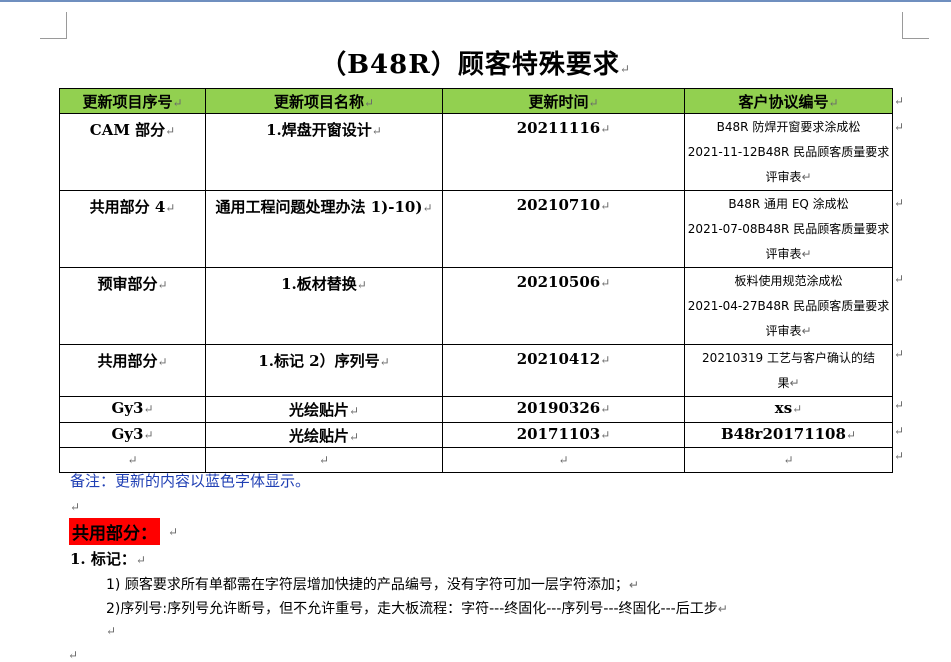 This screenshot has height=662, width=951. I want to click on header-cell-date: 更新时间↵, so click(563, 101).